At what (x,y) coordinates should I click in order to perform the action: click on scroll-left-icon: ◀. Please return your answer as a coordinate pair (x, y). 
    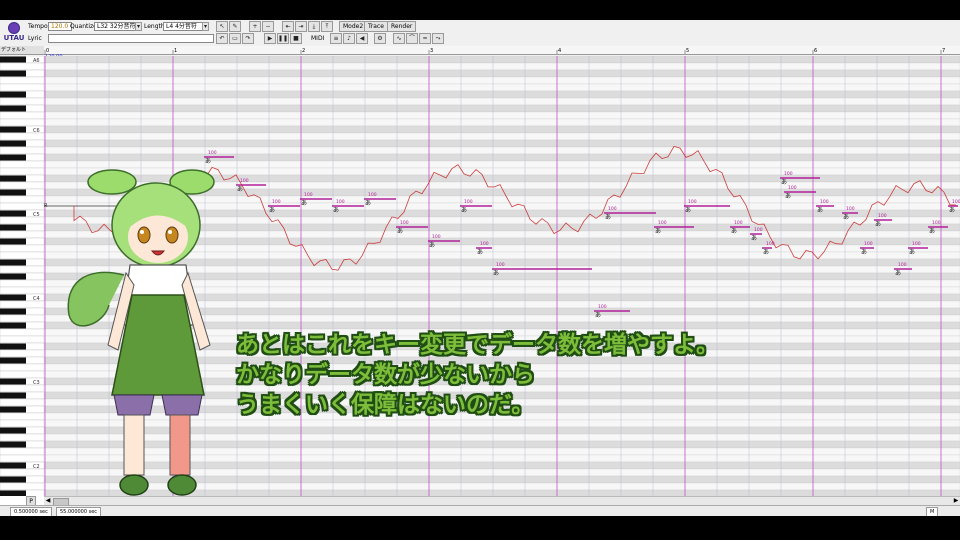
    Looking at the image, I should click on (48, 501).